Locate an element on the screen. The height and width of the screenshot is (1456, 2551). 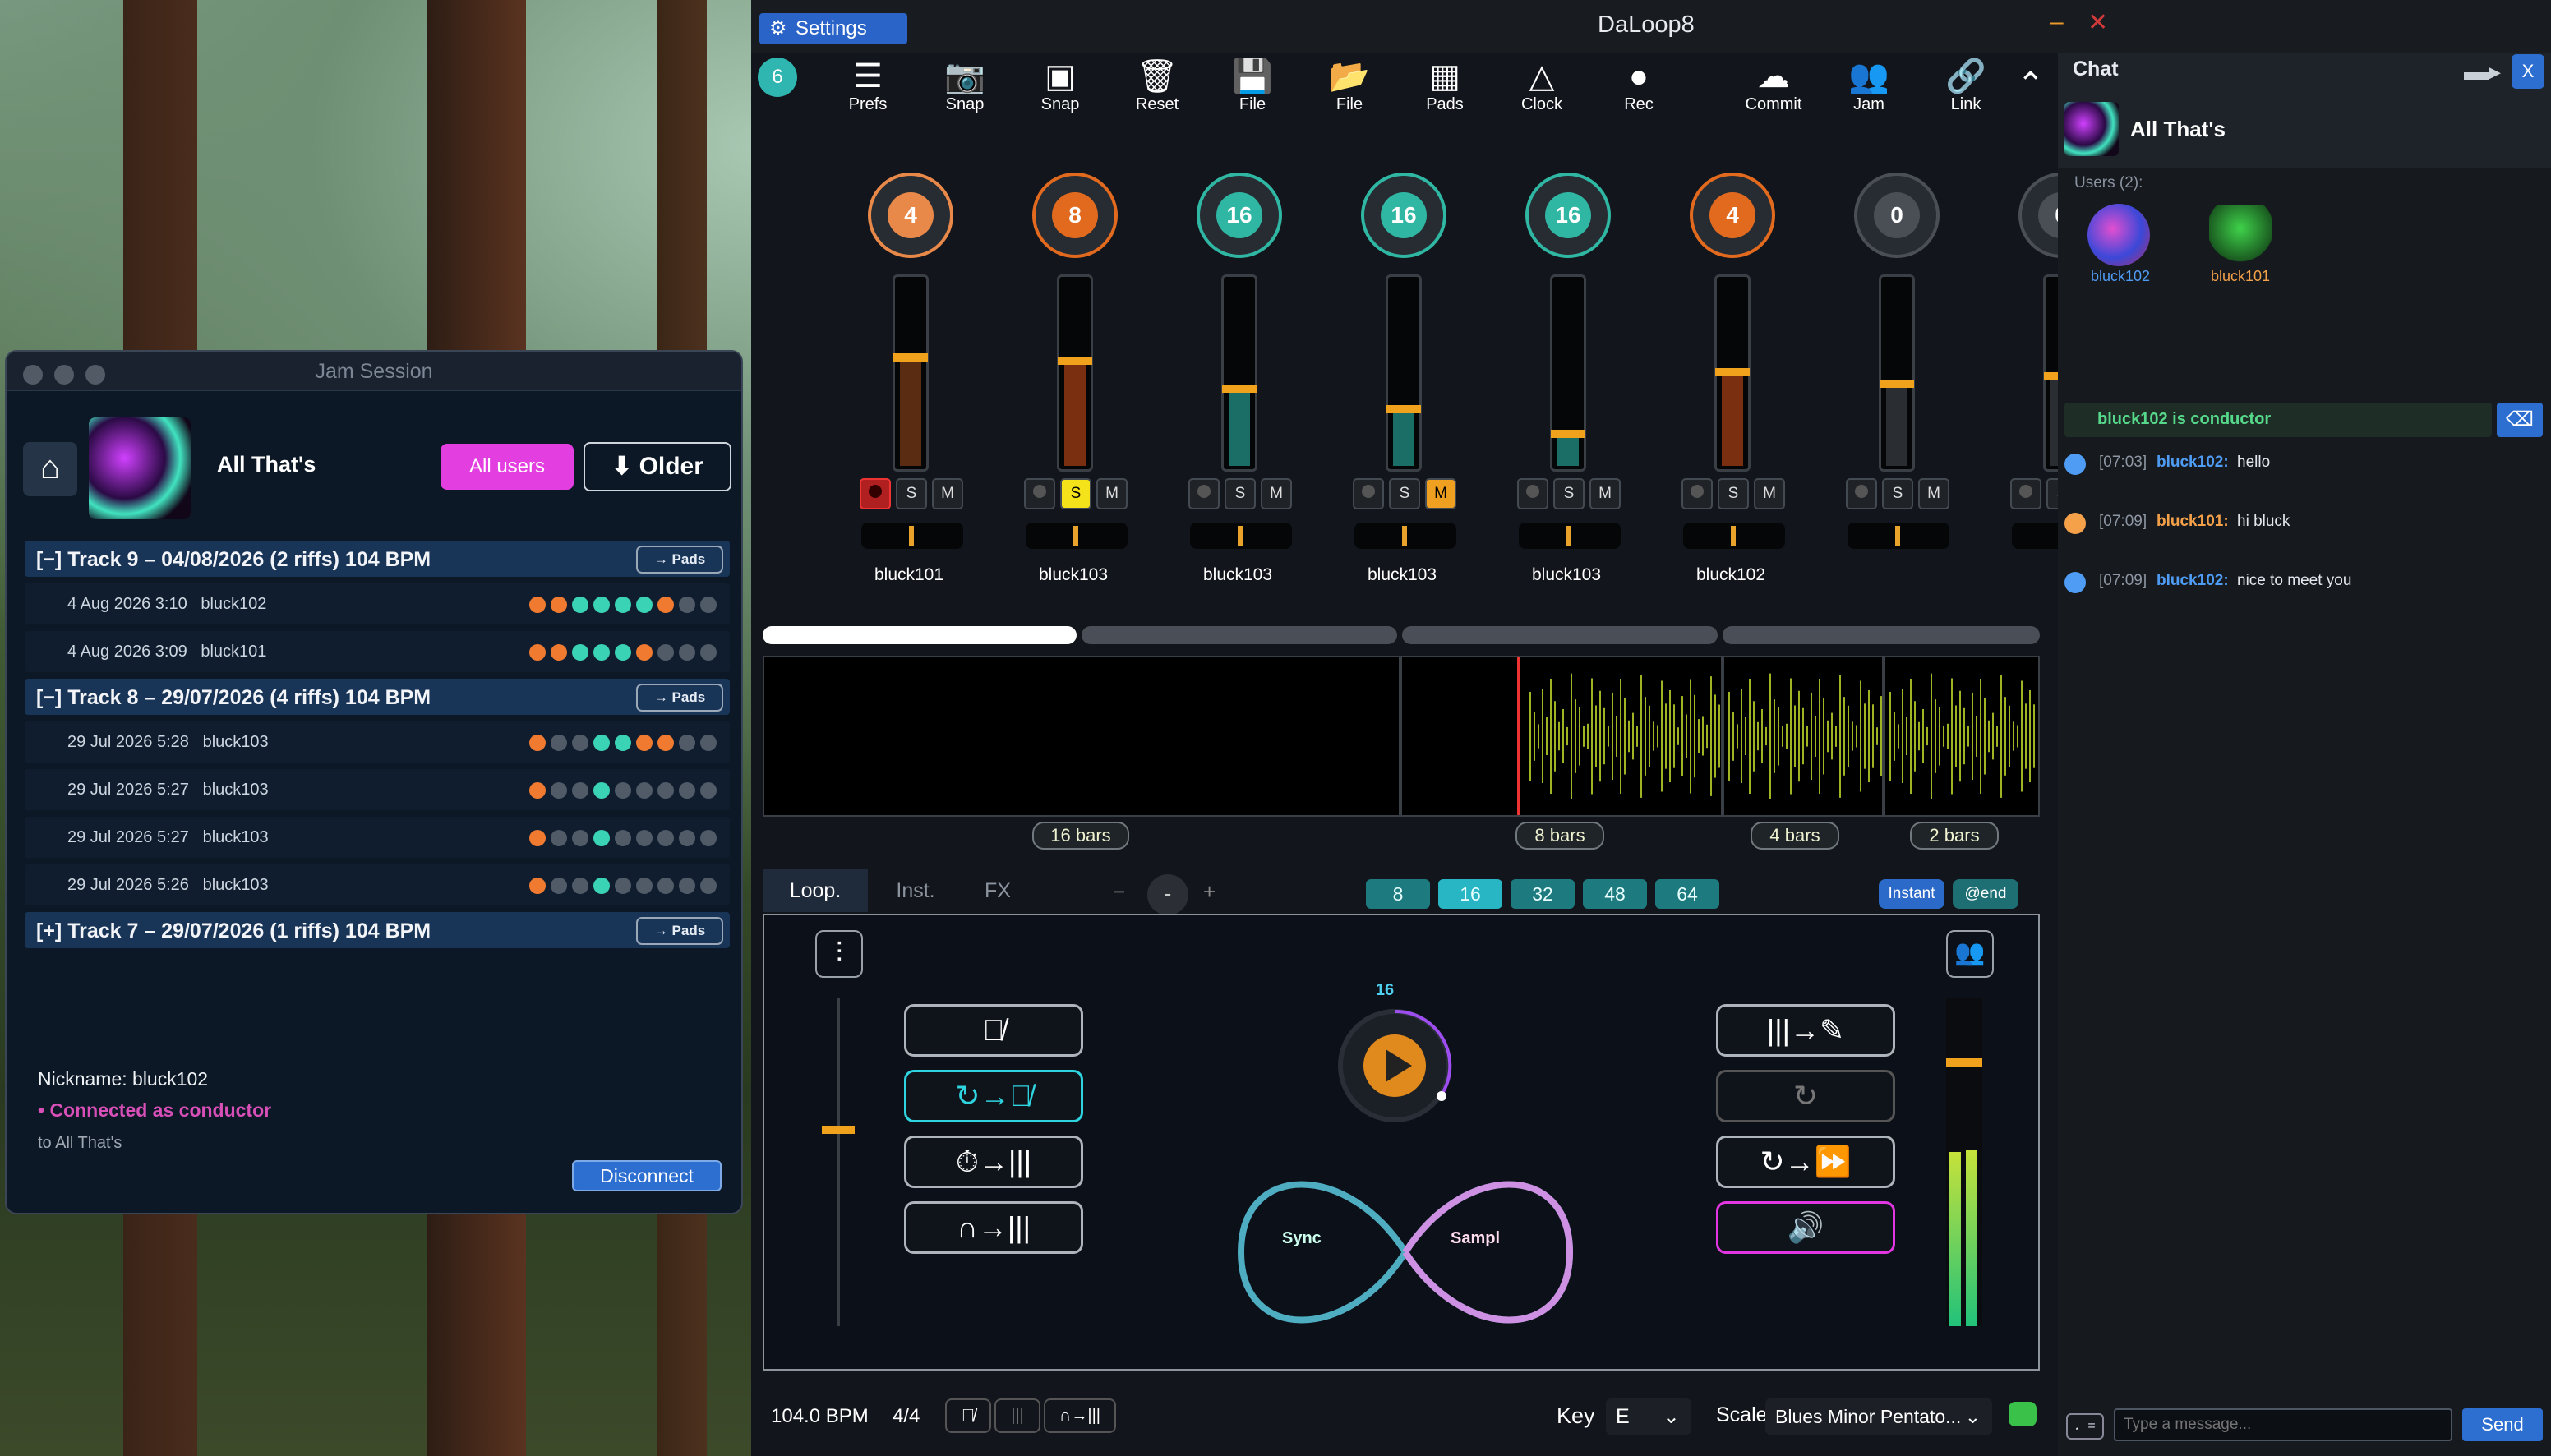
home-button: ⌂ is located at coordinates (50, 469).